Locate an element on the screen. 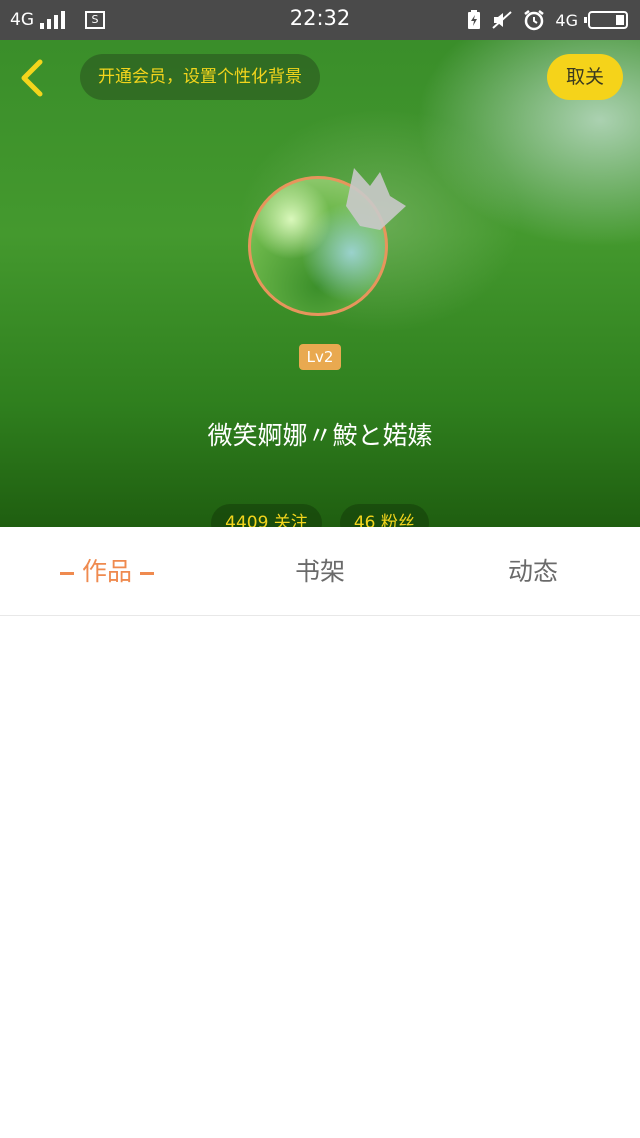 The width and height of the screenshot is (640, 1138). charging-icon is located at coordinates (474, 19).